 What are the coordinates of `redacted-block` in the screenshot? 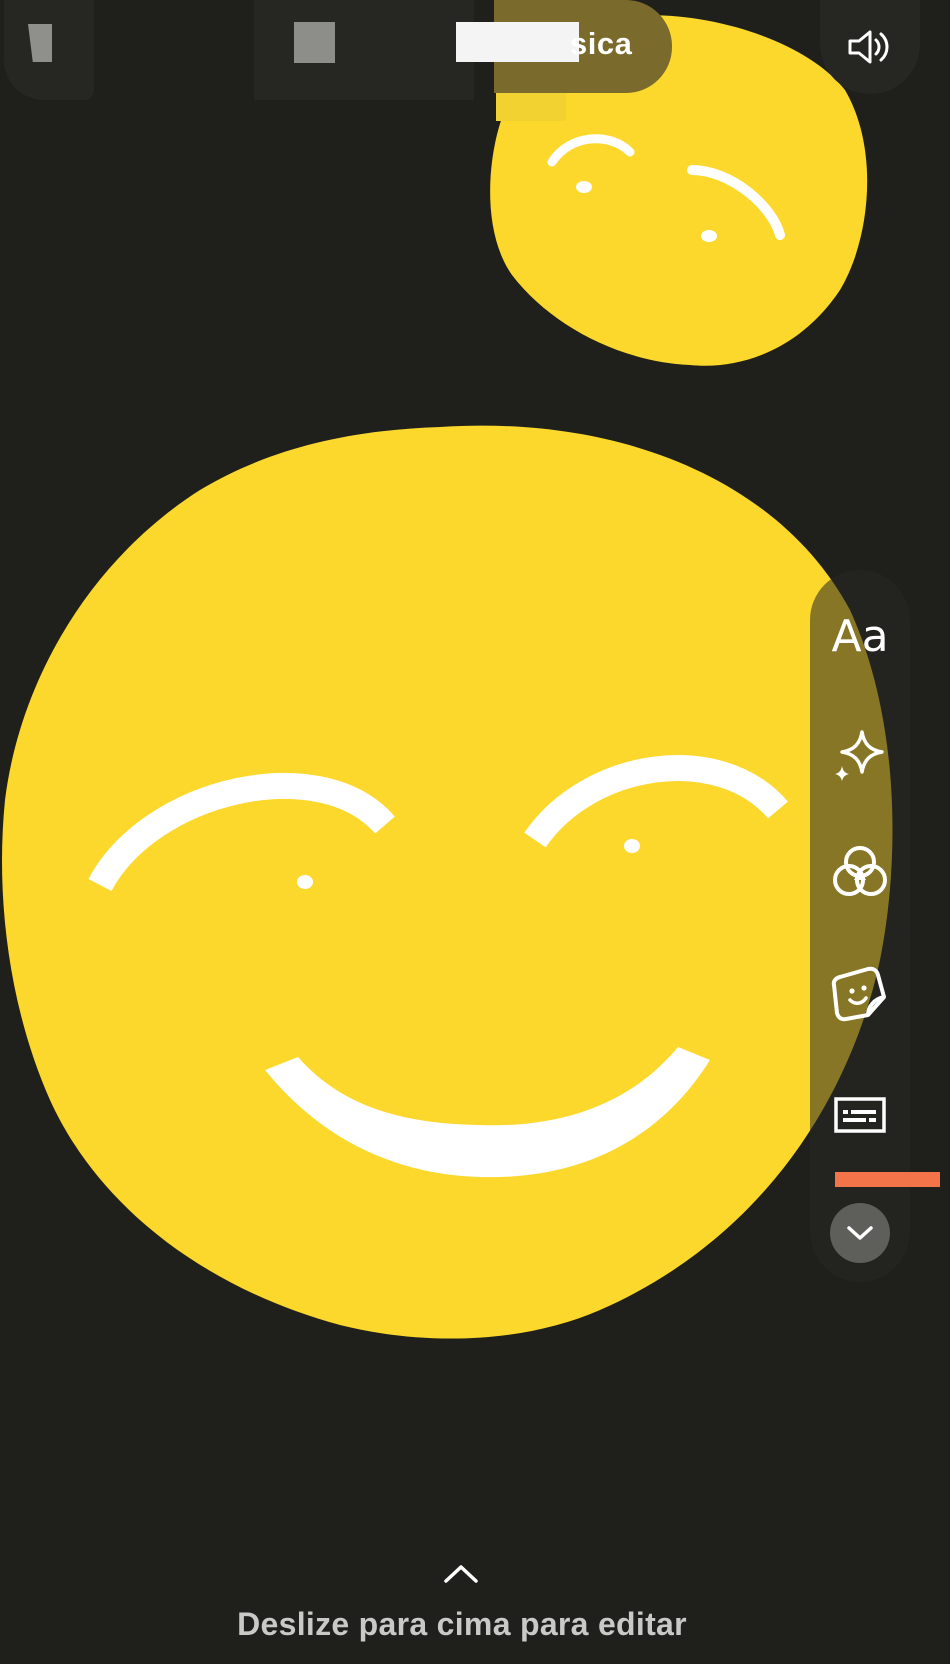 It's located at (517, 42).